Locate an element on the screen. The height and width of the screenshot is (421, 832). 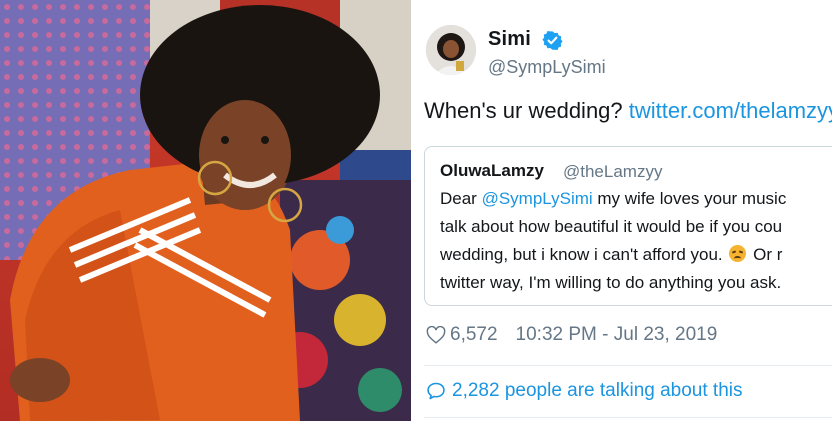
speech-bubble-icon is located at coordinates (436, 391).